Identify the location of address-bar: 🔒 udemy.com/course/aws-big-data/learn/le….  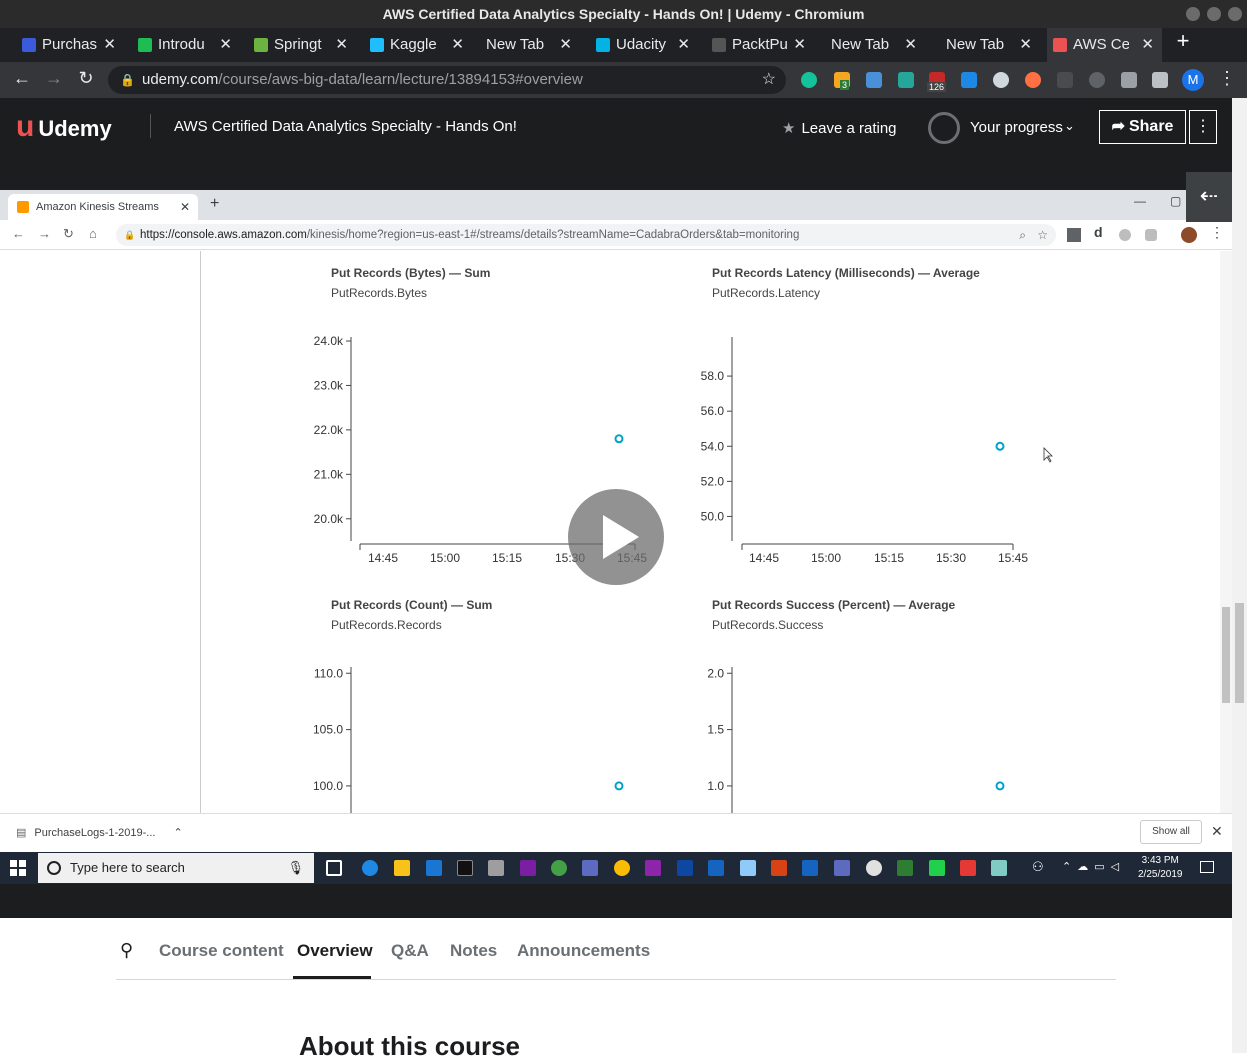
(447, 80).